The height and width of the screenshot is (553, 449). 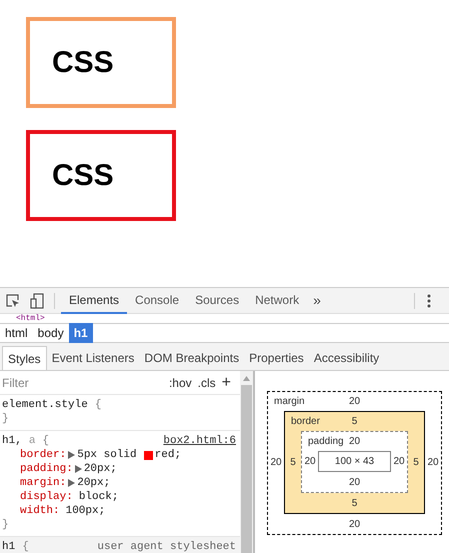 What do you see at coordinates (306, 422) in the screenshot?
I see `box-label: border` at bounding box center [306, 422].